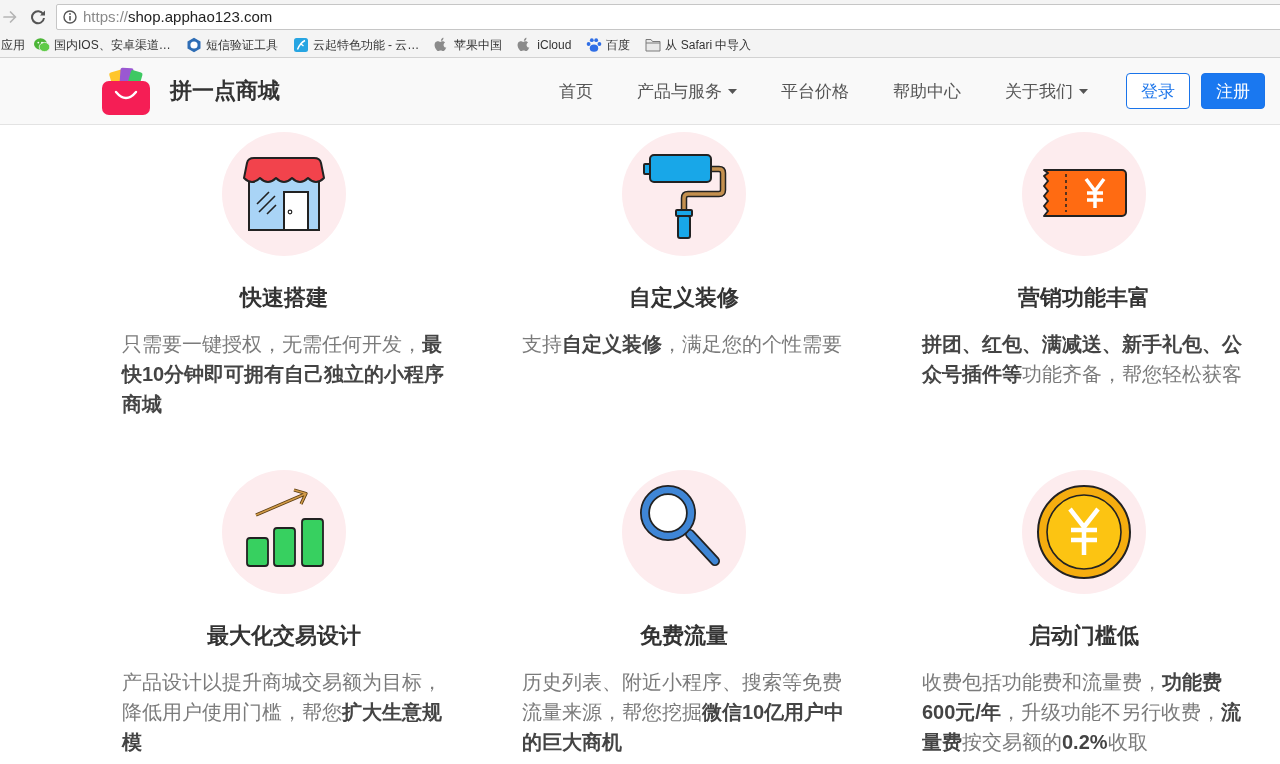 The image size is (1280, 764). I want to click on bookmark-link: iCloud, so click(544, 45).